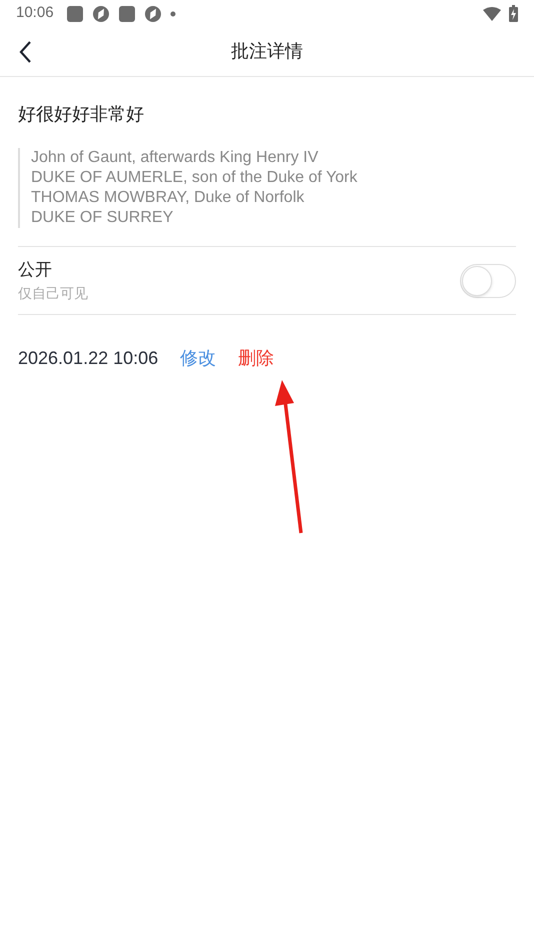 The image size is (534, 950). What do you see at coordinates (267, 188) in the screenshot?
I see `quoted-text: John of Gaunt, afterwards King Henry IV DUKE OF AUMERLE, son of the Duke of York THOMAS MOWBRAY, Duke of Norfolk DUKE OF SURREY` at bounding box center [267, 188].